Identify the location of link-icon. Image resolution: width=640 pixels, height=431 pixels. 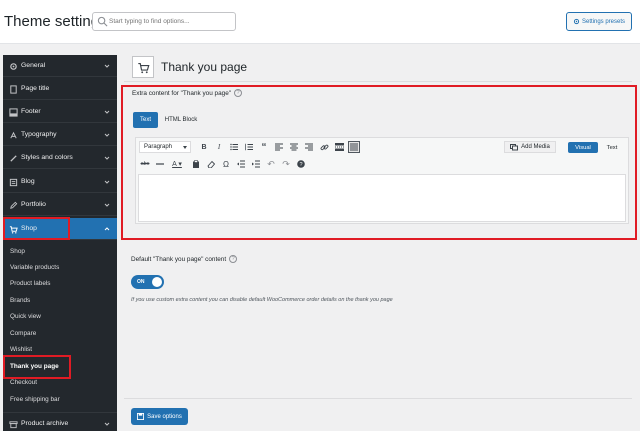
(324, 147).